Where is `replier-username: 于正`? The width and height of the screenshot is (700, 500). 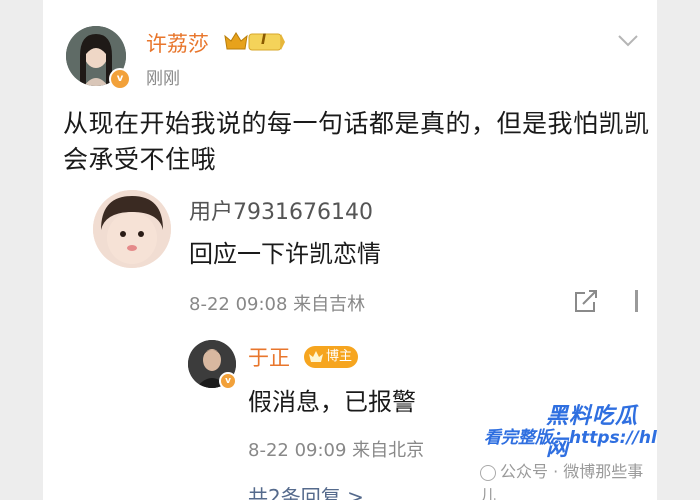
replier-username: 于正 is located at coordinates (269, 357).